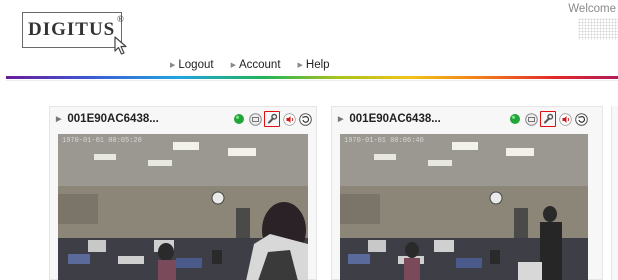 This screenshot has width=618, height=280. I want to click on nav-logout: ▶ Logout, so click(192, 65).